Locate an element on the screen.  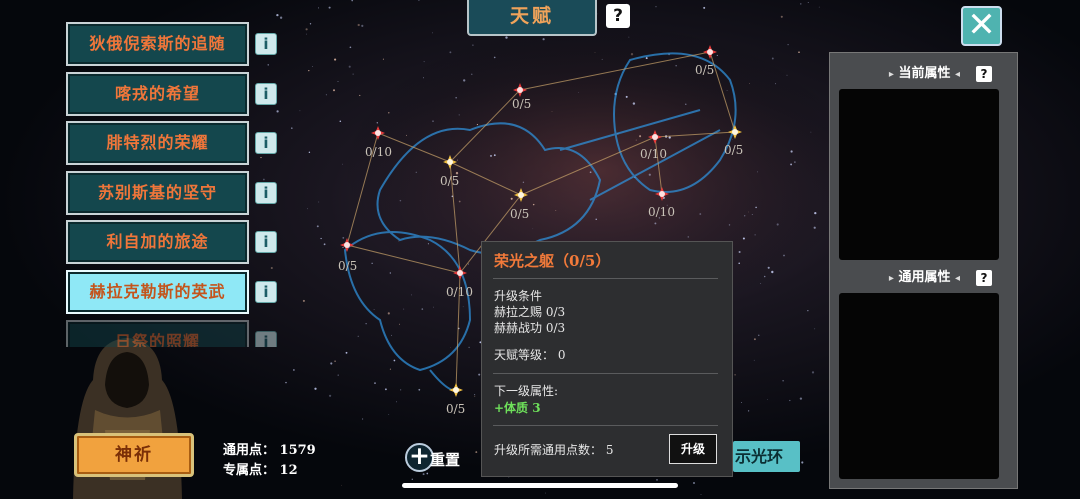
close-button: ✕ is located at coordinates (981, 26).